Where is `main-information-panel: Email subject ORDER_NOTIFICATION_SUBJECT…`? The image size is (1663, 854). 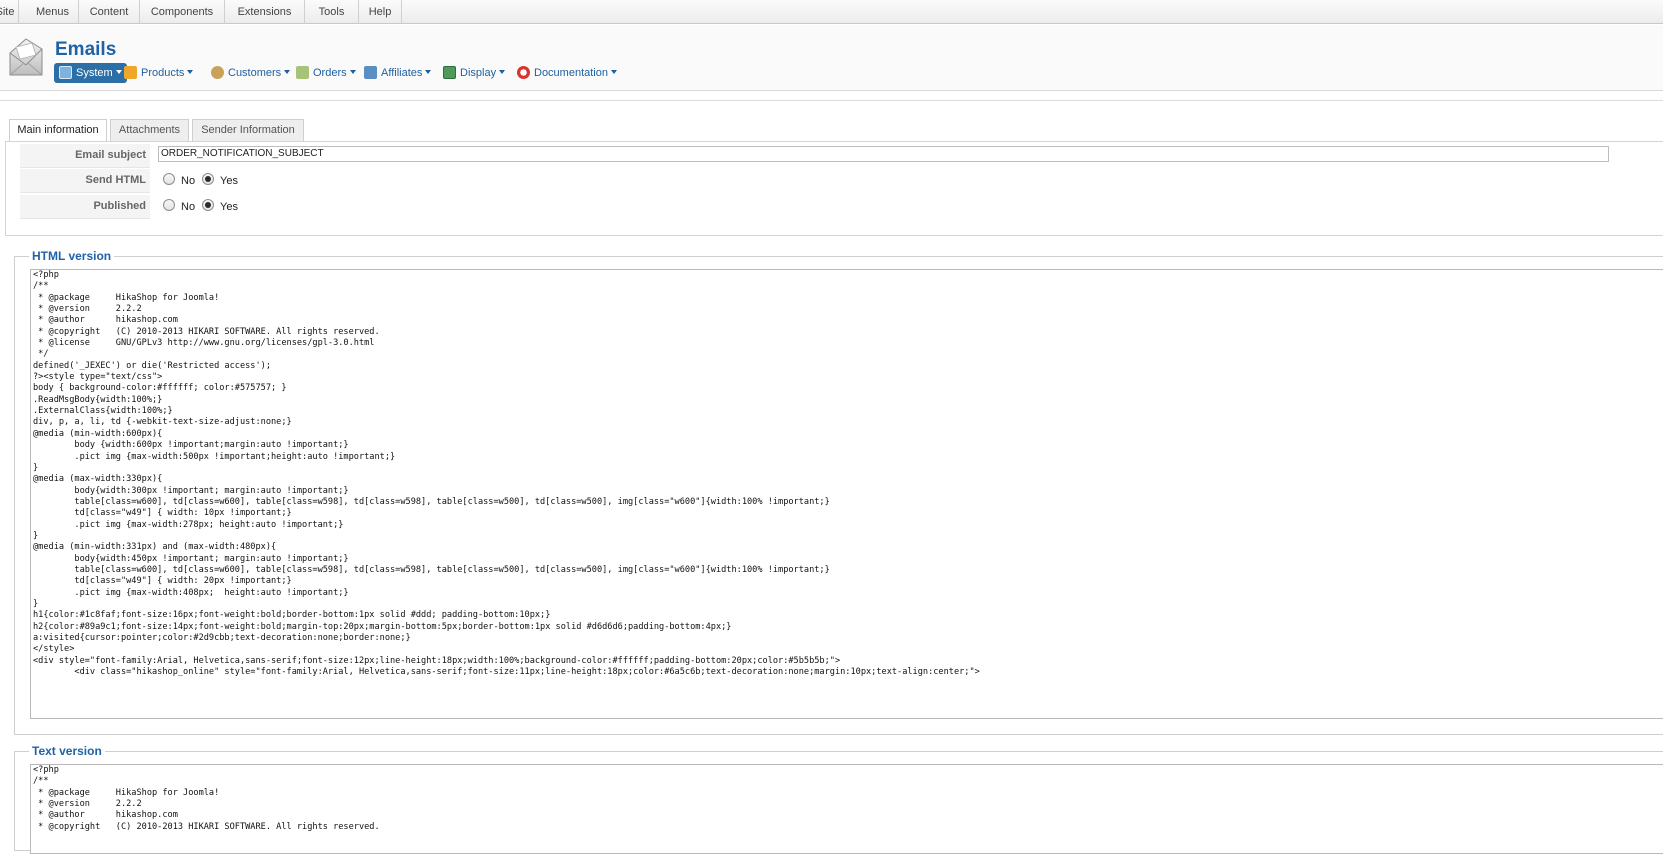
main-information-panel: Email subject ORDER_NOTIFICATION_SUBJECT… is located at coordinates (834, 188).